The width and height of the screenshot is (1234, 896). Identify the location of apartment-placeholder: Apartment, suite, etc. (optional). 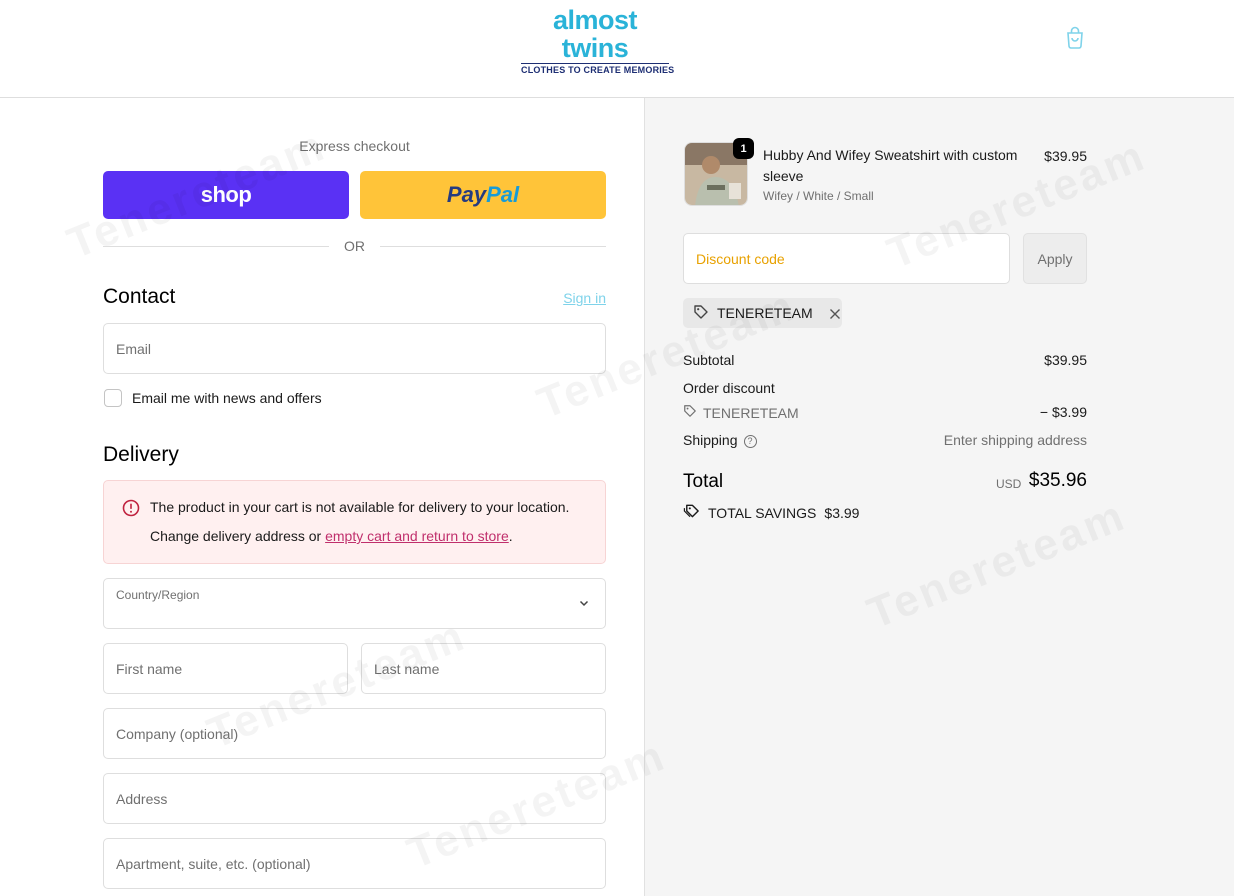
(213, 863).